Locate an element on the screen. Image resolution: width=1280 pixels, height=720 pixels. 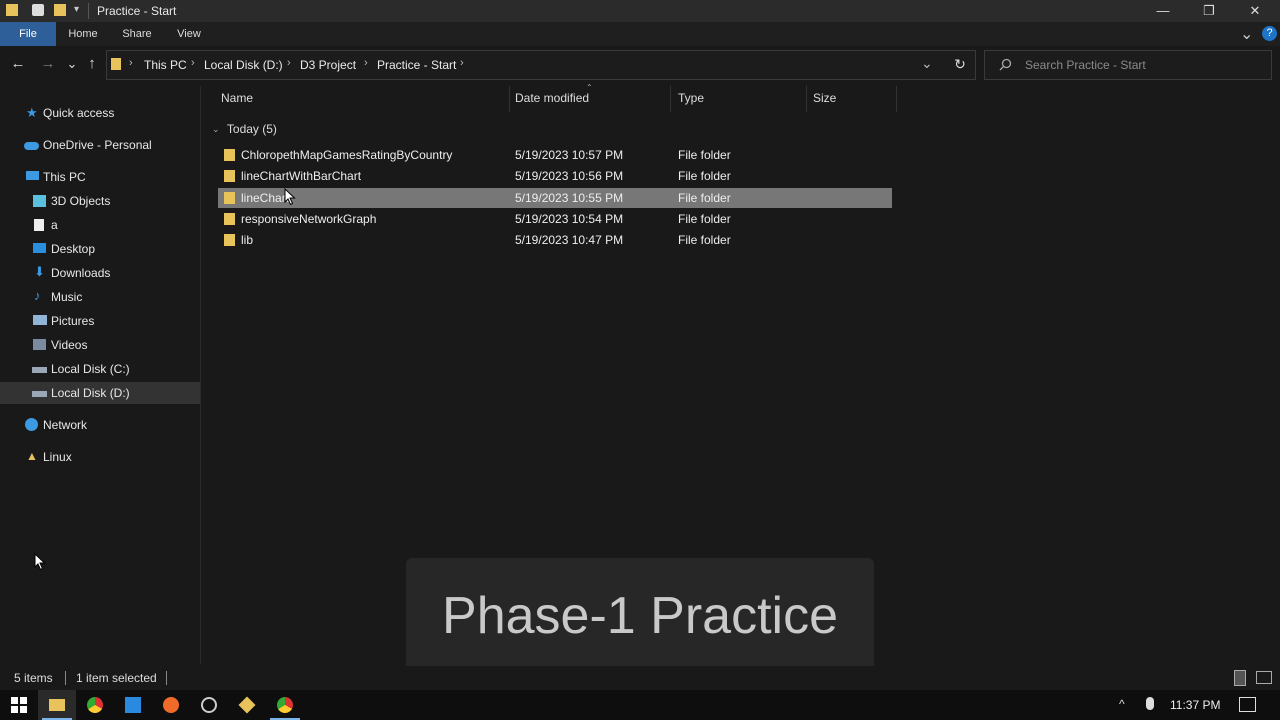
group-label: Today (5) is located at coordinates (251, 129).